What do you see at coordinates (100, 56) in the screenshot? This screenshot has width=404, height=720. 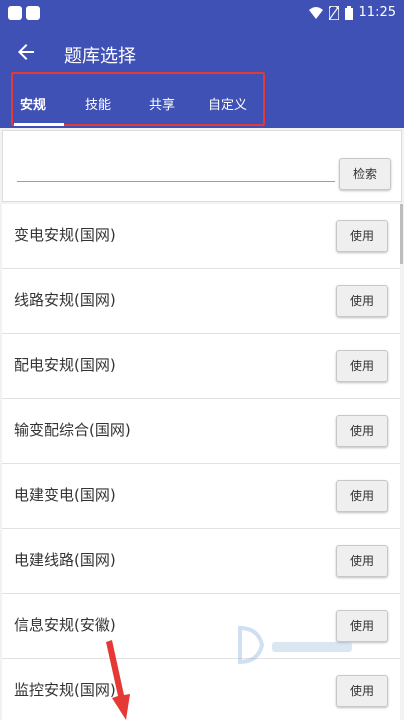 I see `page-title: 题库选择` at bounding box center [100, 56].